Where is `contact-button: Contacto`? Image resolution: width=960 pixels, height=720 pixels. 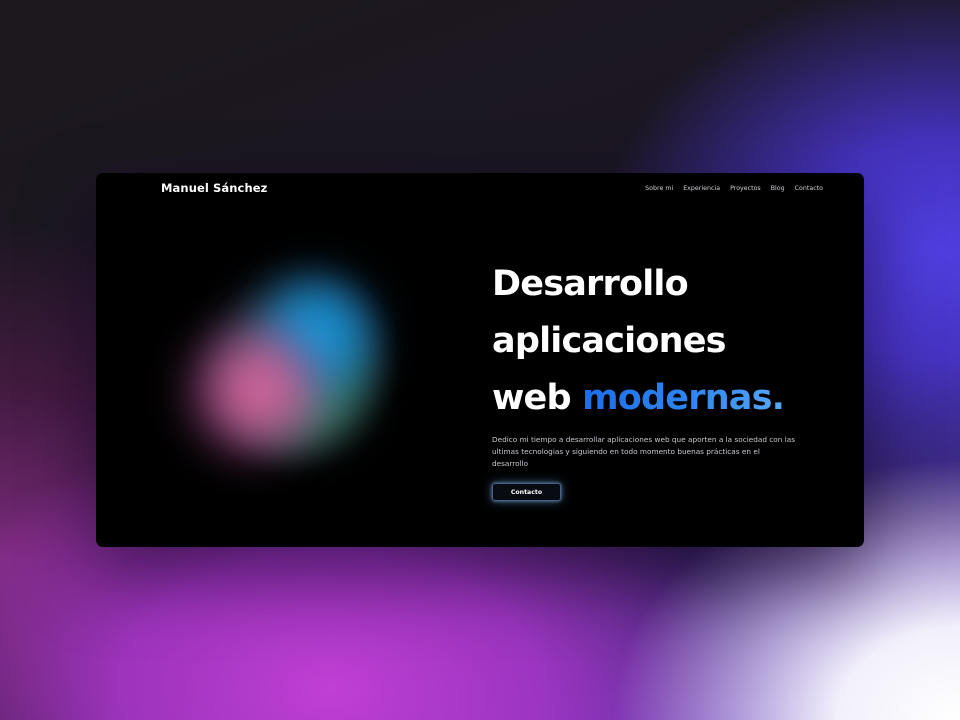
contact-button: Contacto is located at coordinates (526, 492).